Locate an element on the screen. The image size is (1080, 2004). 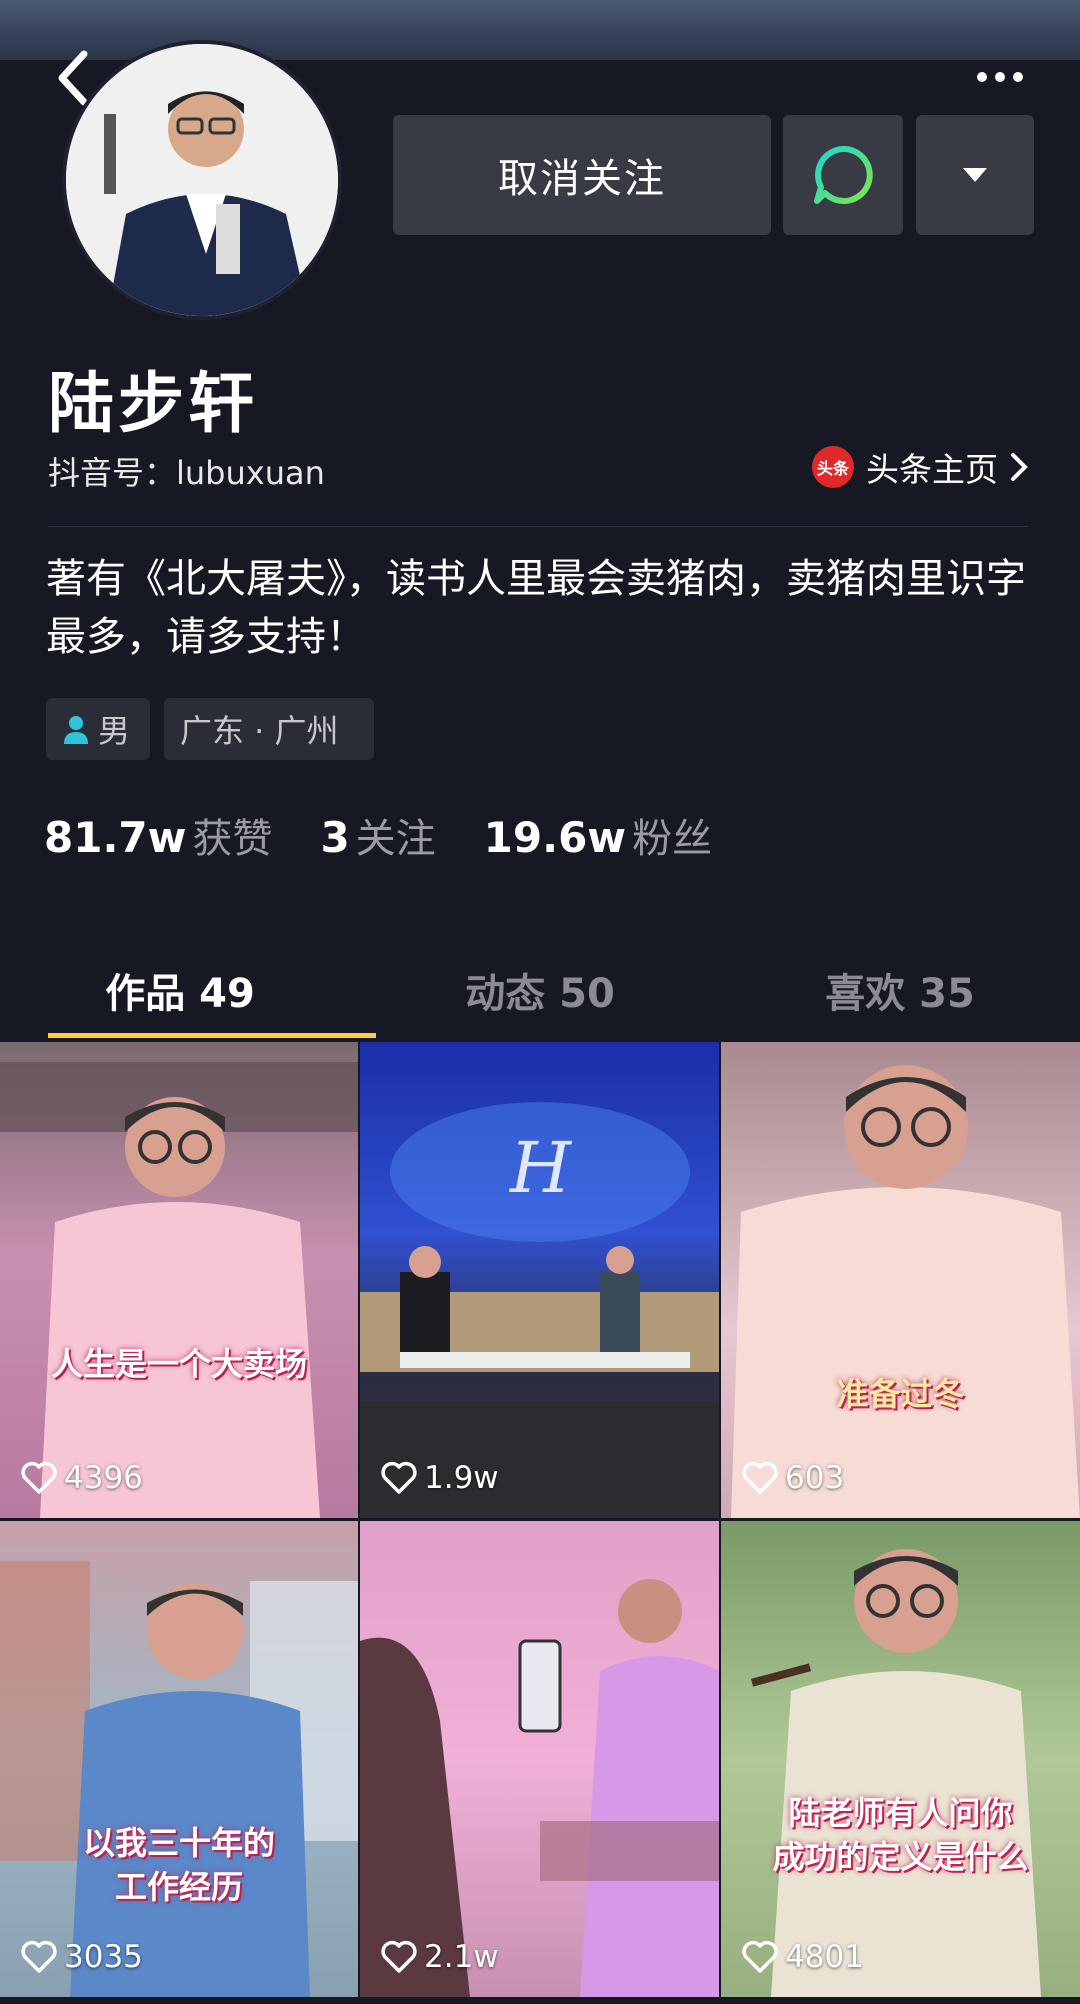
stat-number: 81.7w is located at coordinates (115, 837).